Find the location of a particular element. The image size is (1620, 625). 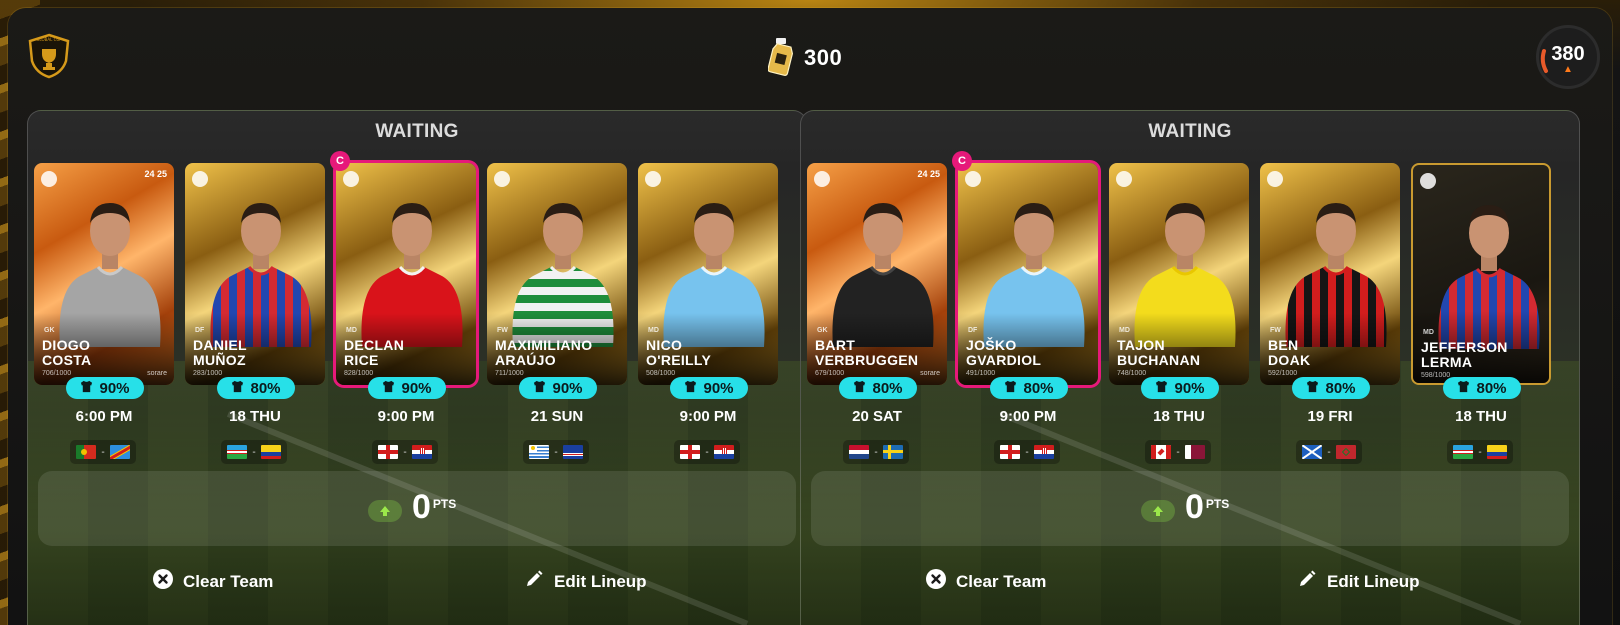

card-position: FW is located at coordinates (1275, 330).